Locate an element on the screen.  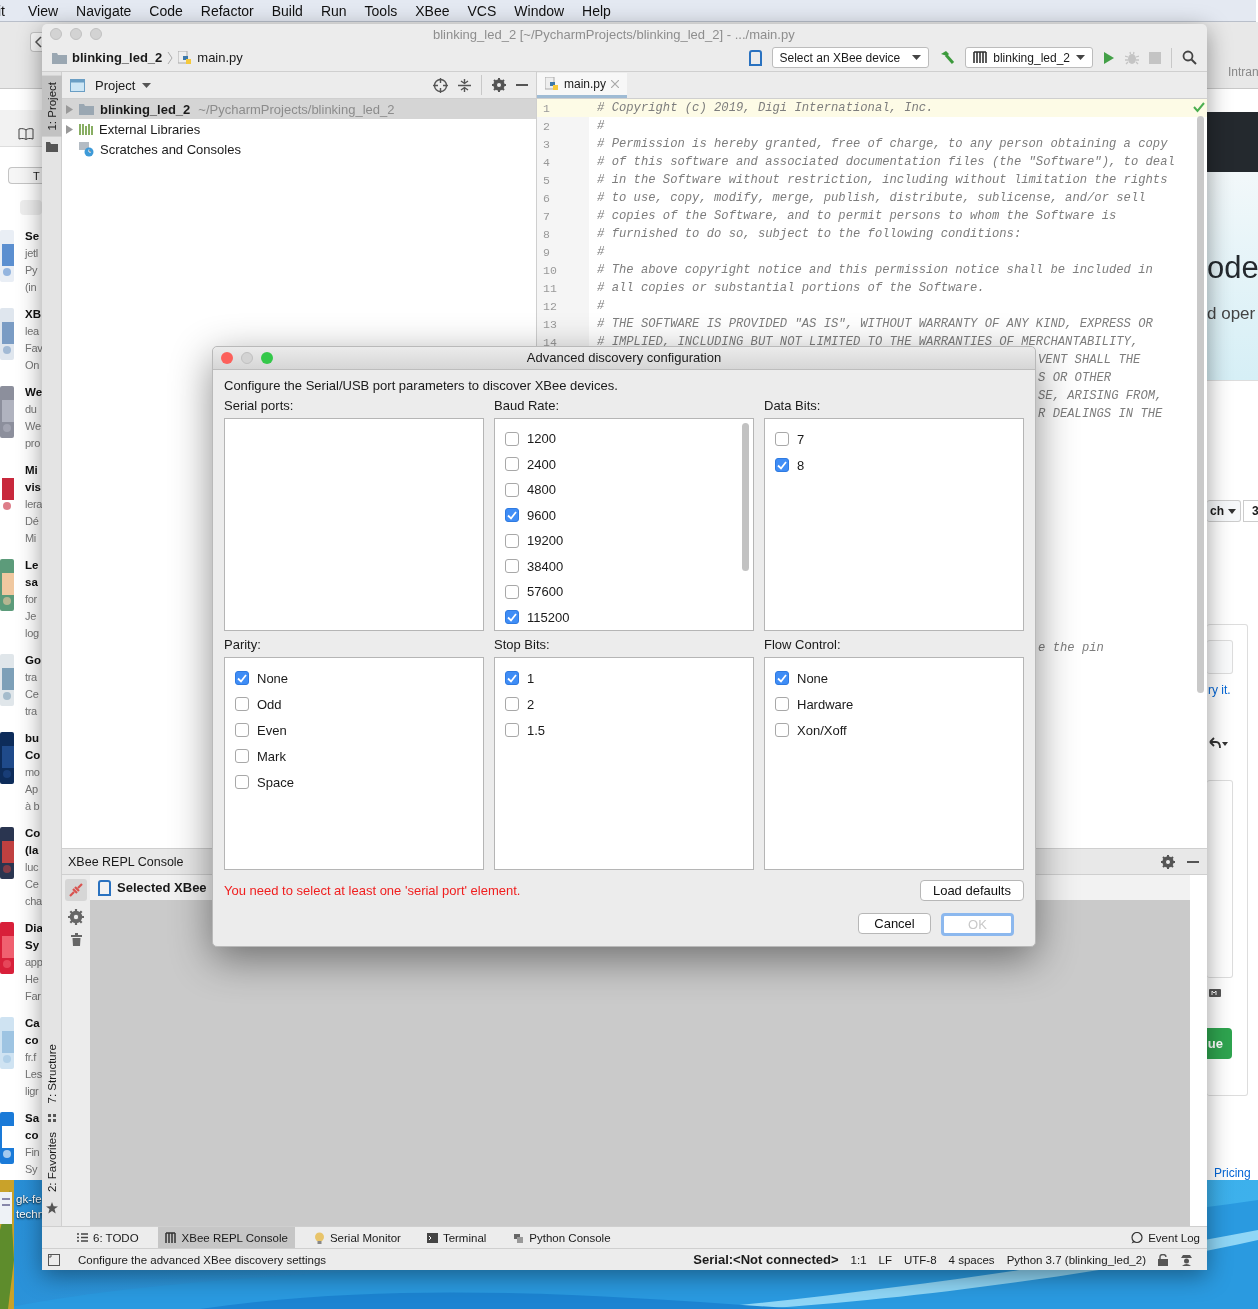
event-log-button: Event Log is located at coordinates (1165, 1237).